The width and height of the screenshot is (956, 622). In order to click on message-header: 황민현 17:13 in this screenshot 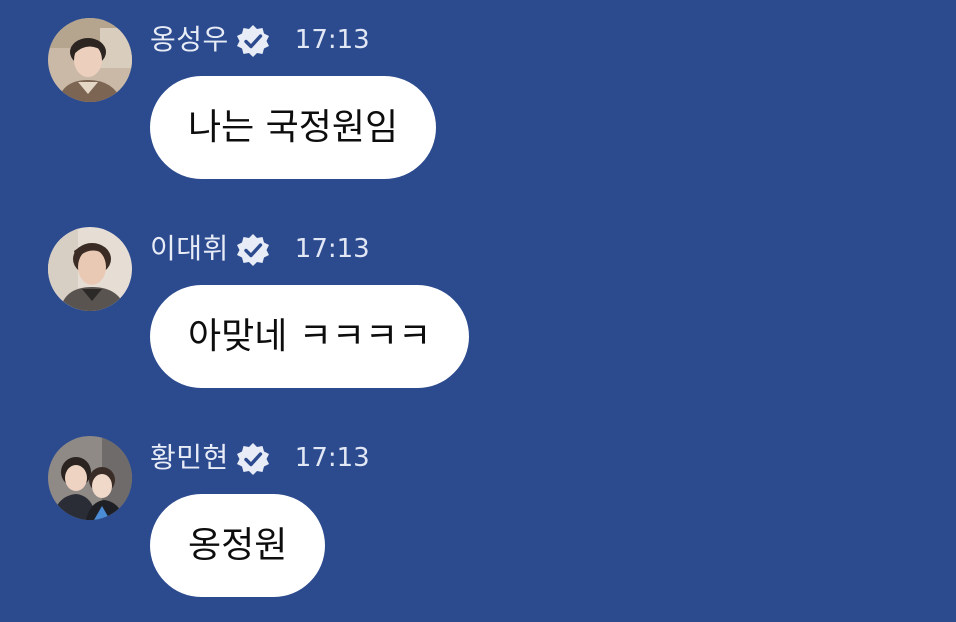, I will do `click(260, 458)`.